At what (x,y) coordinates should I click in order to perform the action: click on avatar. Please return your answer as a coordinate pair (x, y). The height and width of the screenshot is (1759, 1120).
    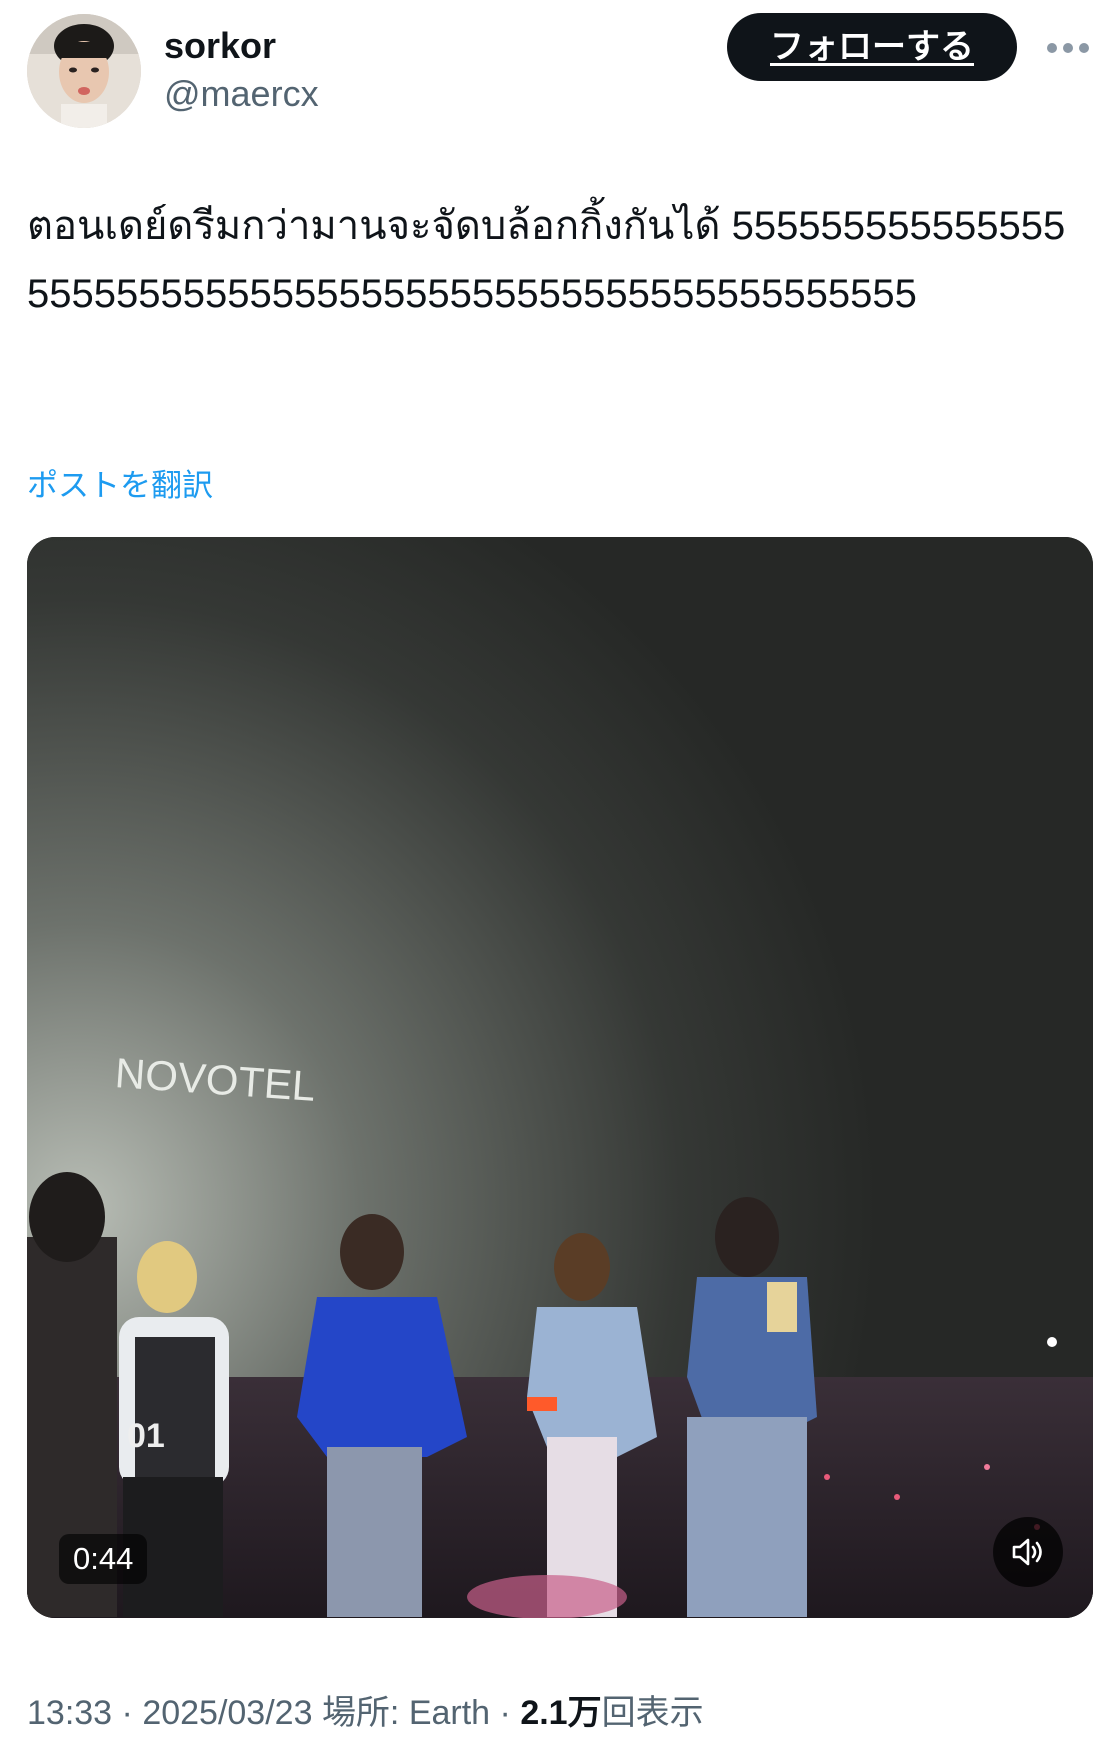
    Looking at the image, I should click on (84, 71).